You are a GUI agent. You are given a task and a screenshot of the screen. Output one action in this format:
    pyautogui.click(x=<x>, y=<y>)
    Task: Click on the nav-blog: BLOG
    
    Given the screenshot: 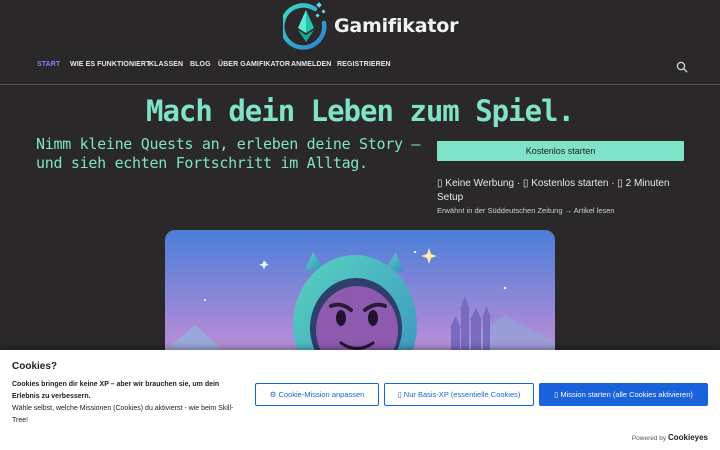 What is the action you would take?
    pyautogui.click(x=200, y=64)
    